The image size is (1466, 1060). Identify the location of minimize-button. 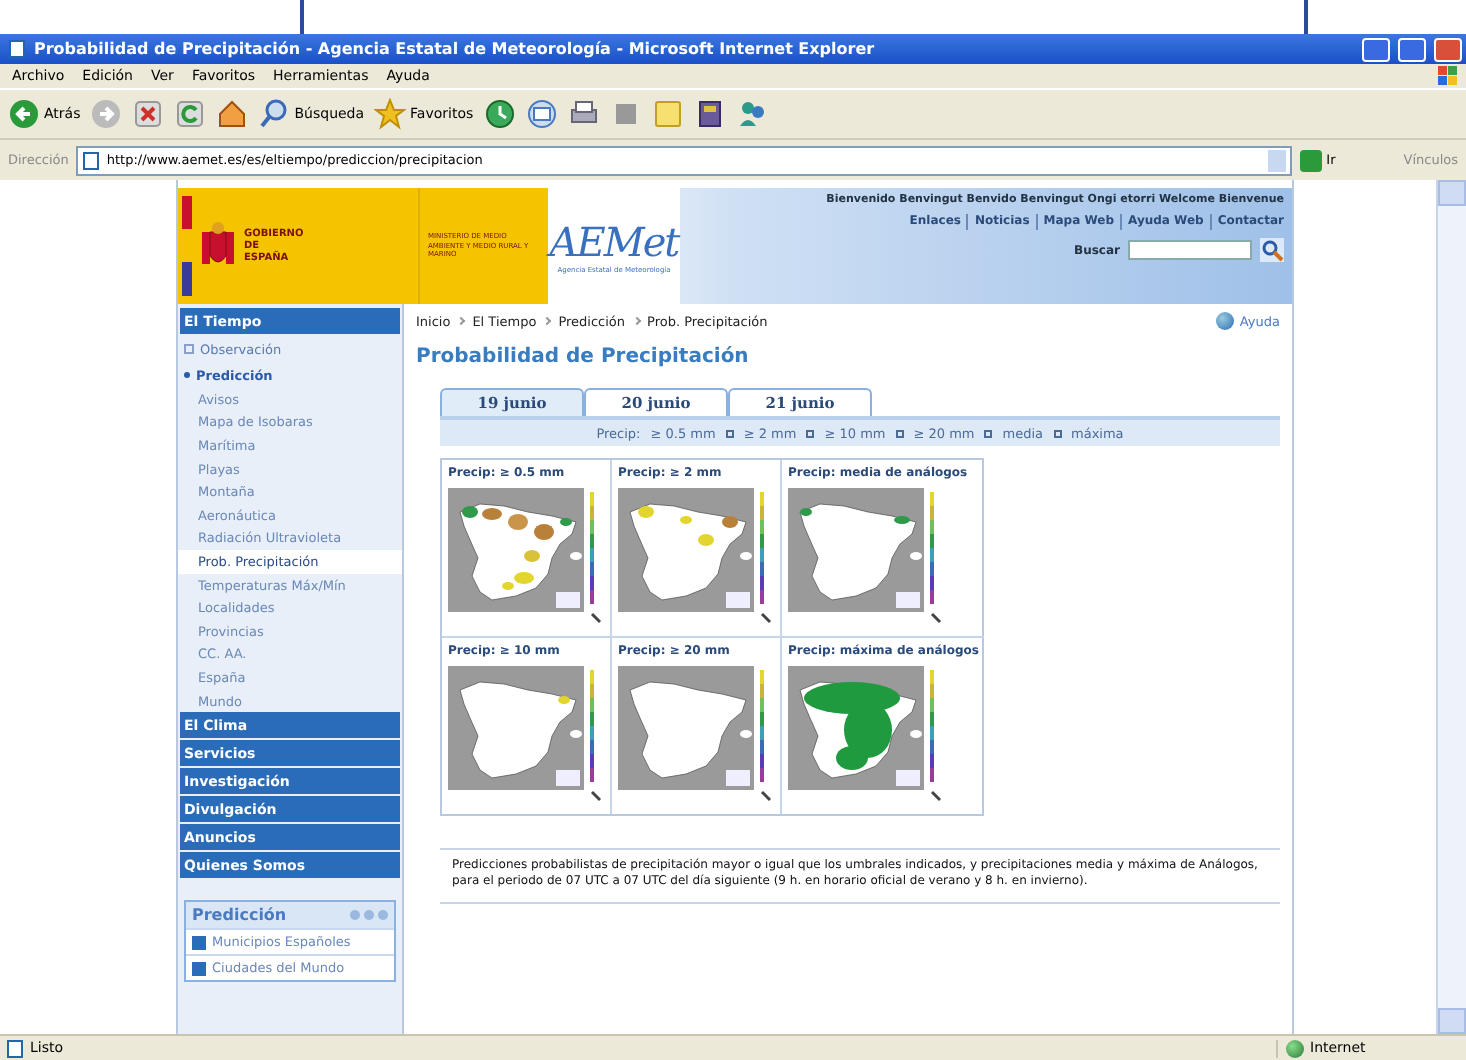
(1376, 49).